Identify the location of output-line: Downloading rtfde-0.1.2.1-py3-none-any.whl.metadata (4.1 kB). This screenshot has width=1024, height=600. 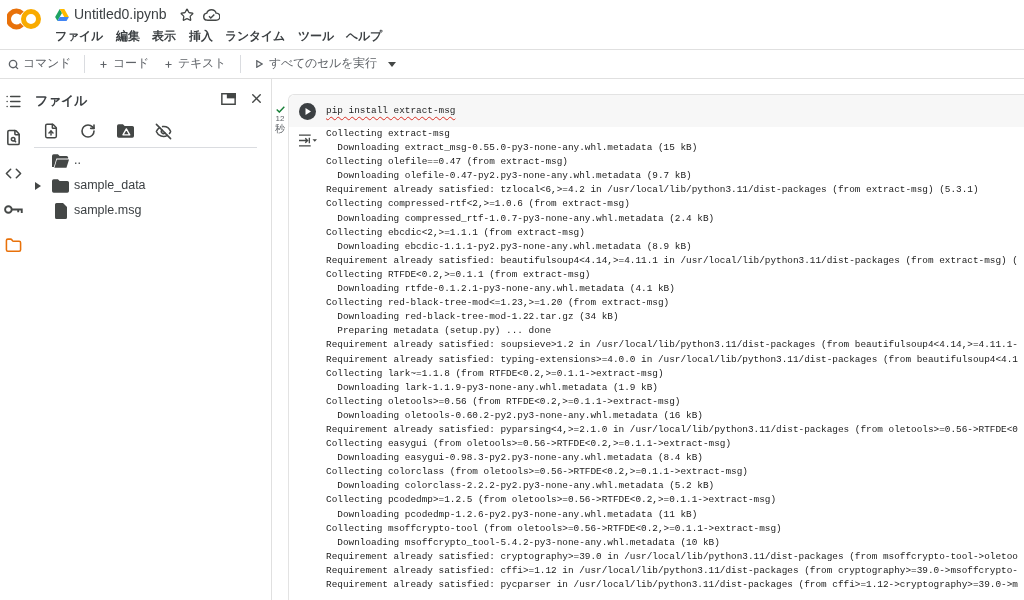
(505, 289).